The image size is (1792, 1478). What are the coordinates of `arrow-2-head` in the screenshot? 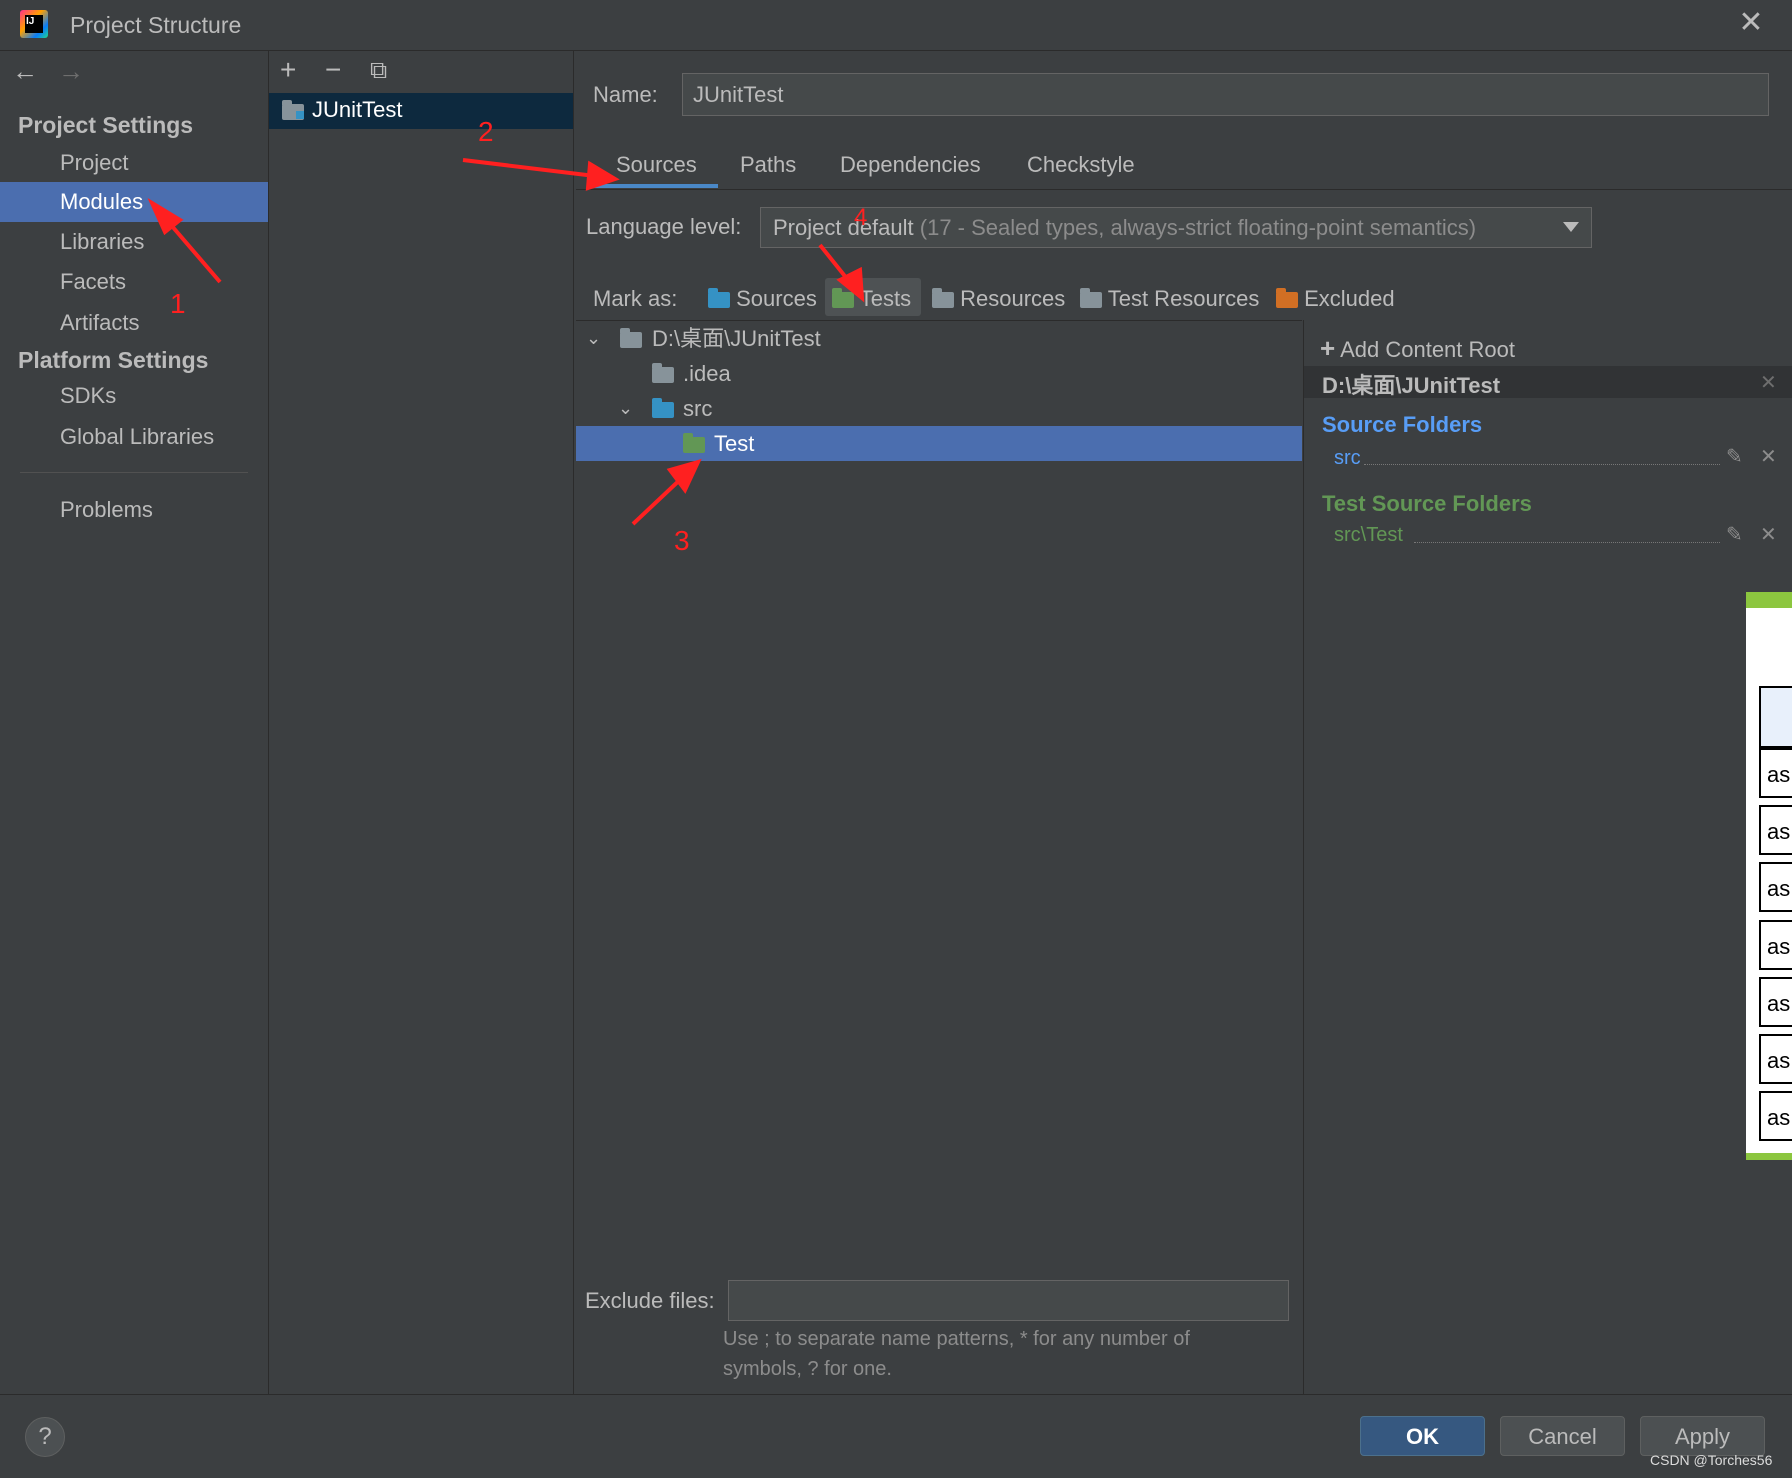 It's located at (602, 175).